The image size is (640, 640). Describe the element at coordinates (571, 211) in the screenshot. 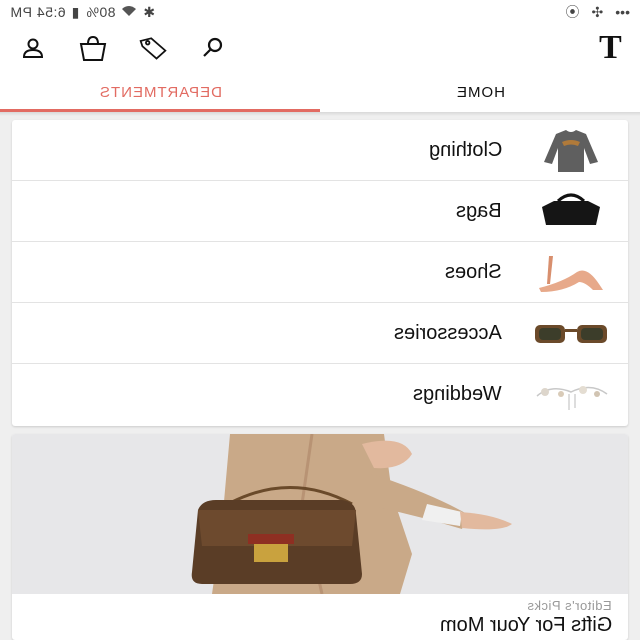

I see `handbag-thumbnail` at that location.